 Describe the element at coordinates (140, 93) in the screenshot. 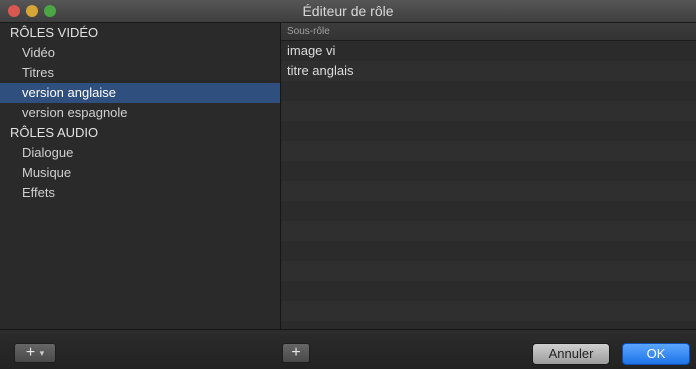

I see `role-item-version-anglaise: version anglaise` at that location.